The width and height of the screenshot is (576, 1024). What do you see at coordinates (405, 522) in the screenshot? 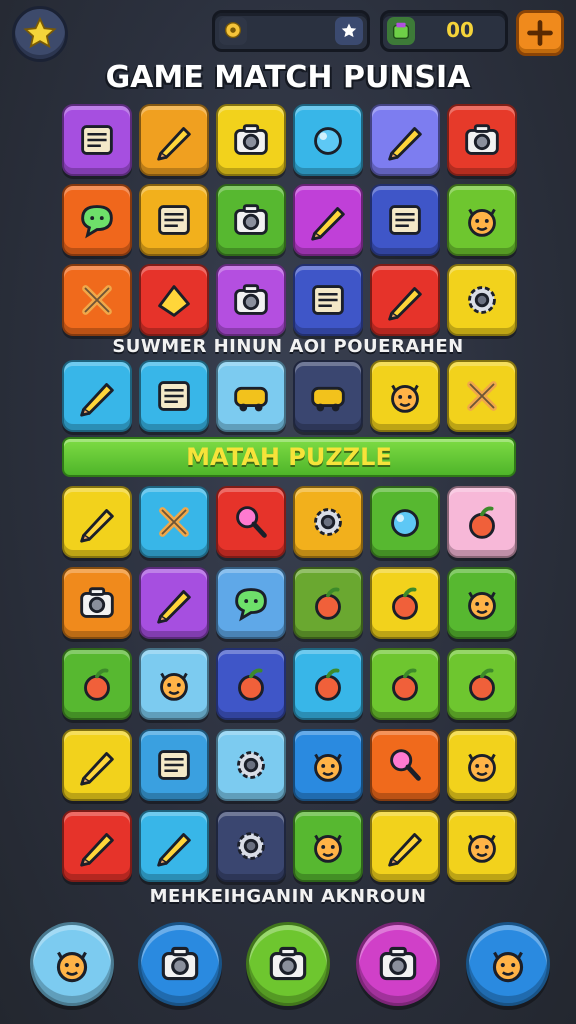
I see `tile-r5-c5` at bounding box center [405, 522].